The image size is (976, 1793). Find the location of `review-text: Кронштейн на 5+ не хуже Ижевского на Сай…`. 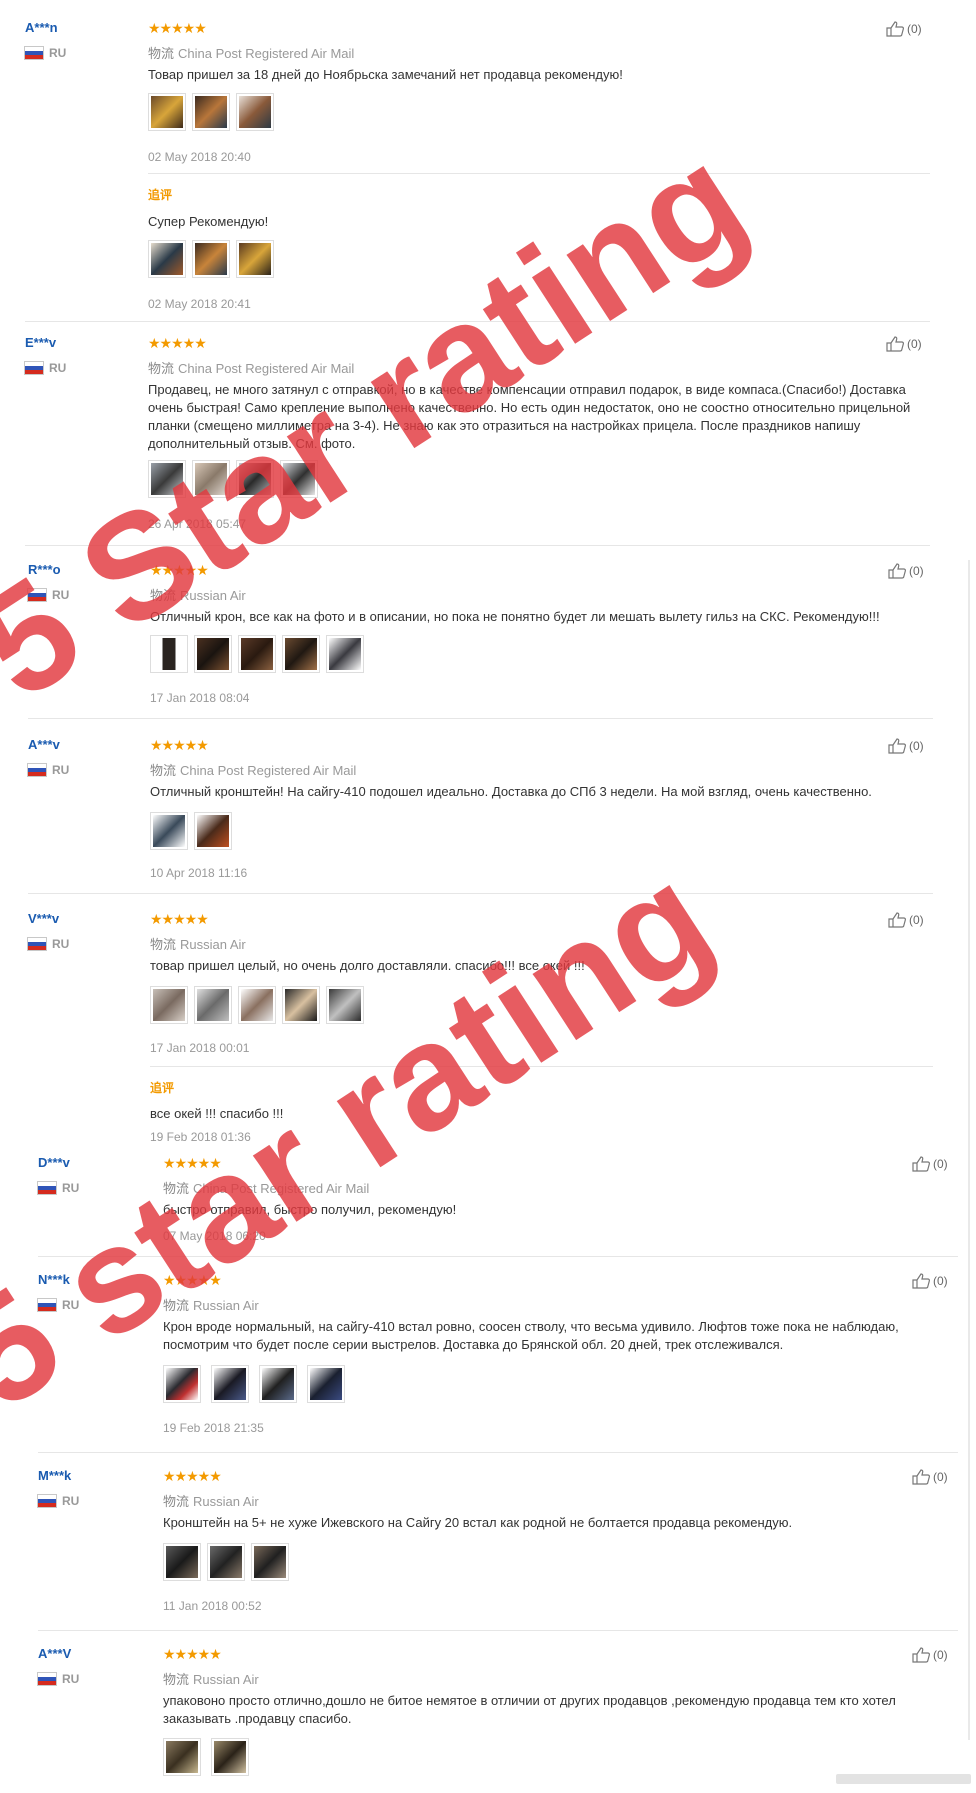

review-text: Кронштейн на 5+ не хуже Ижевского на Сай… is located at coordinates (478, 1522).